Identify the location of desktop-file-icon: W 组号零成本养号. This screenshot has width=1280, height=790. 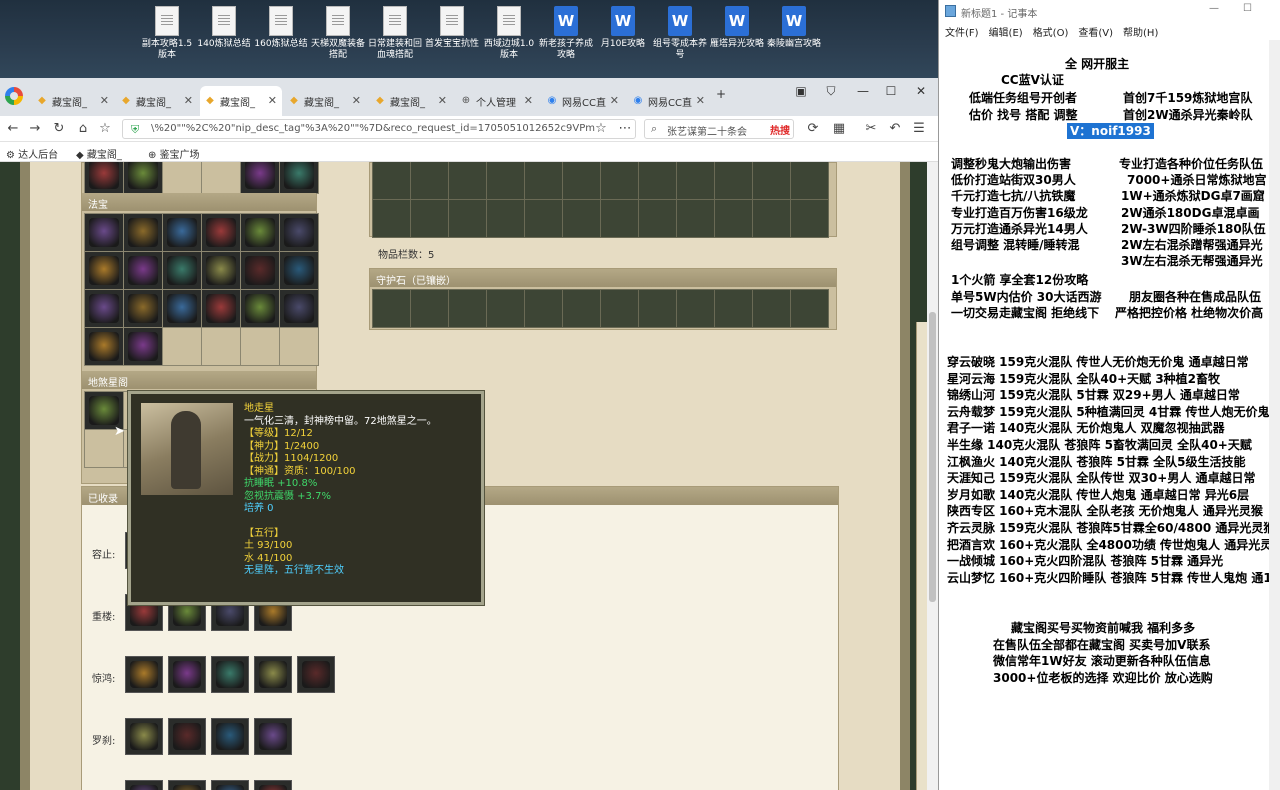
(680, 39).